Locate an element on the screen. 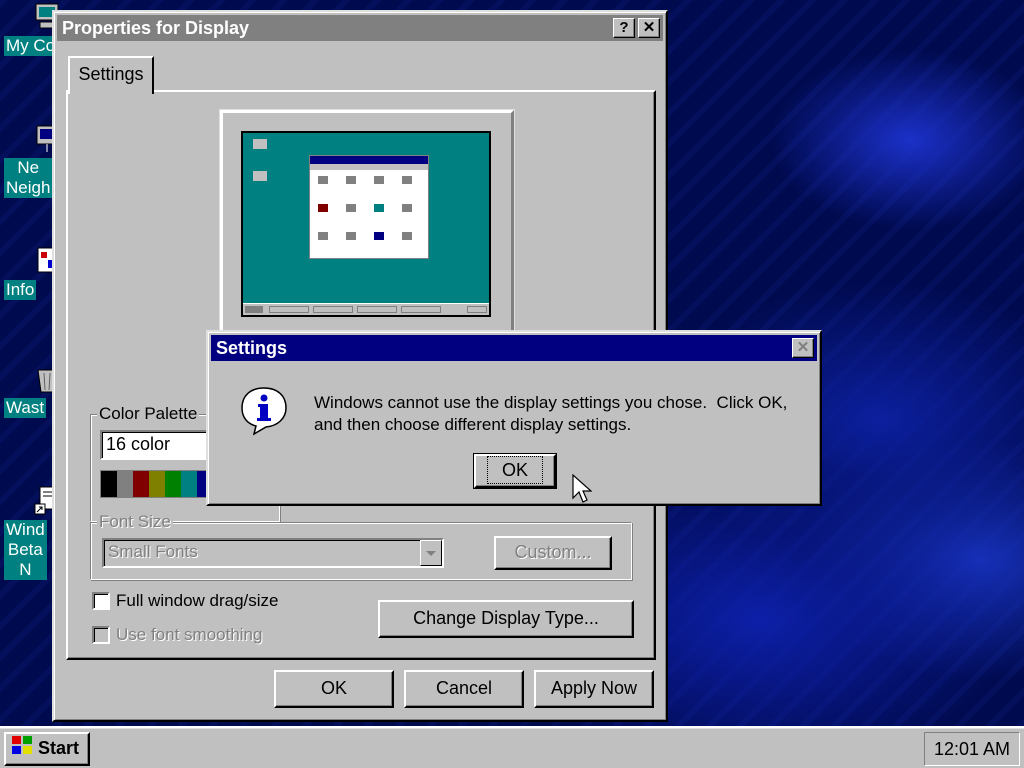 This screenshot has height=768, width=1024. start-button: Start is located at coordinates (47, 749).